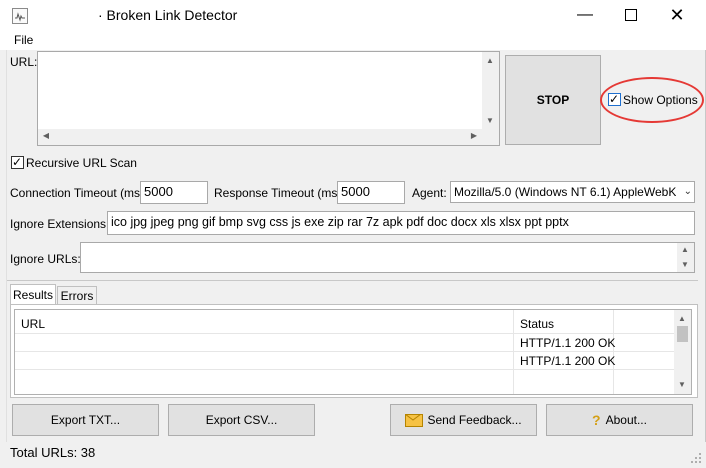  I want to click on scroll-thumb, so click(682, 334).